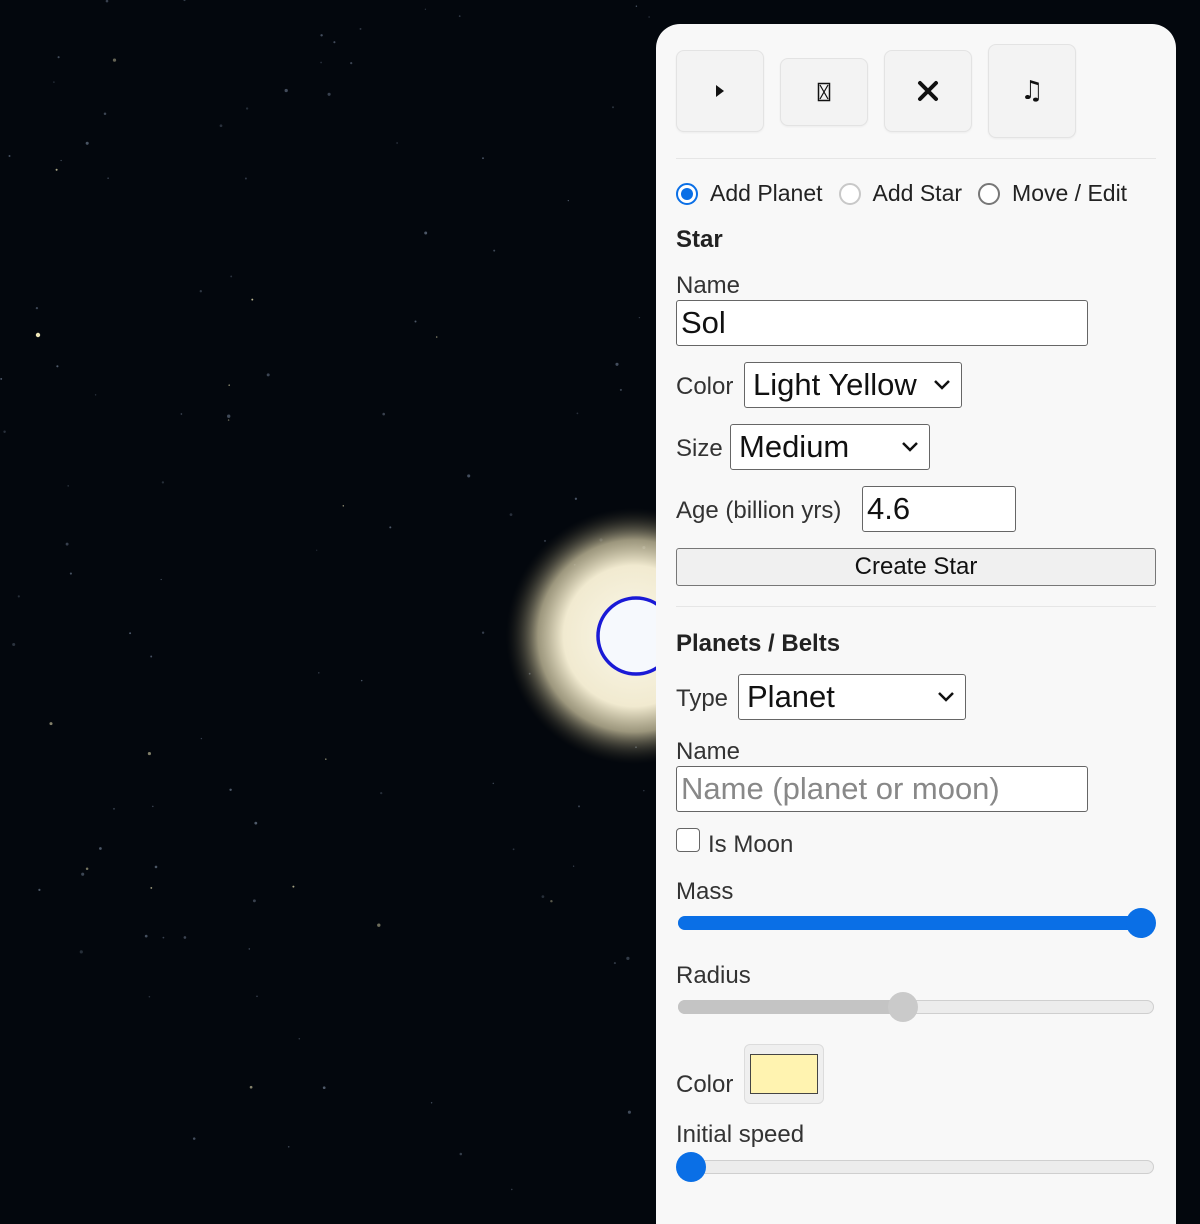 Image resolution: width=1200 pixels, height=1224 pixels. I want to click on star-size-select: Medium, so click(830, 447).